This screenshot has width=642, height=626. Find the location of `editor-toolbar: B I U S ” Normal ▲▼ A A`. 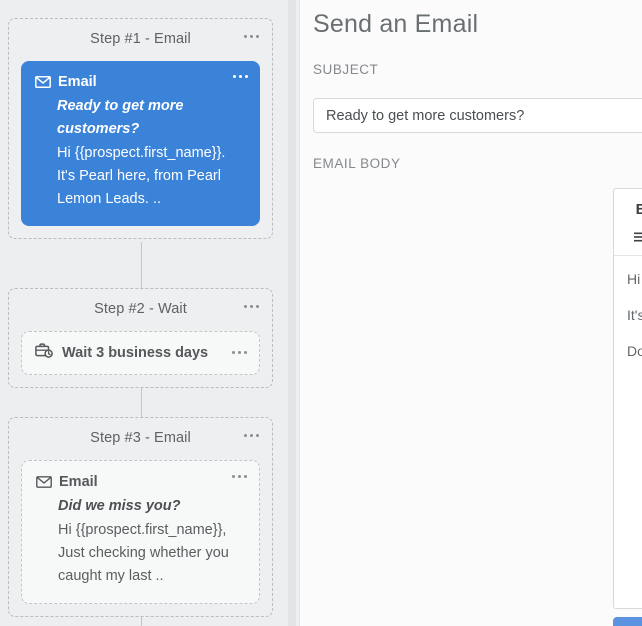

editor-toolbar: B I U S ” Normal ▲▼ A A is located at coordinates (628, 222).